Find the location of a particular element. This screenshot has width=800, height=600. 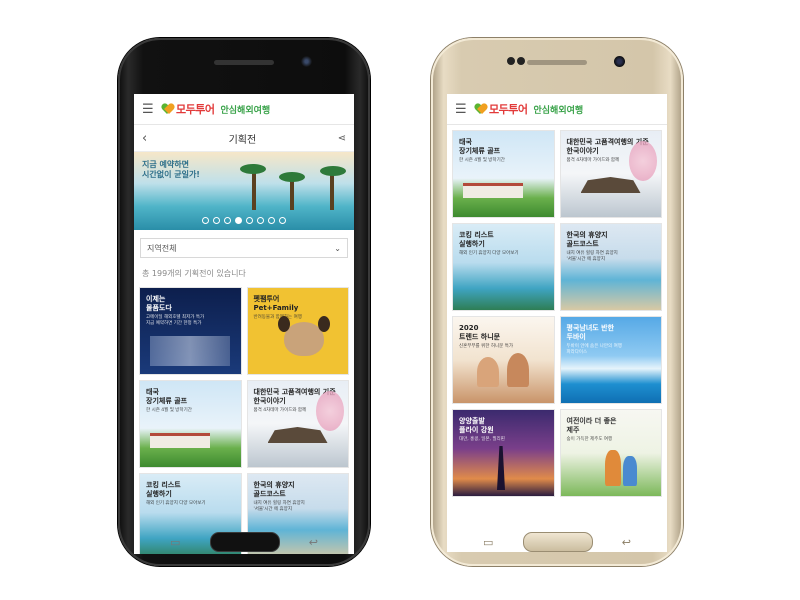

front-camera is located at coordinates (619, 61).